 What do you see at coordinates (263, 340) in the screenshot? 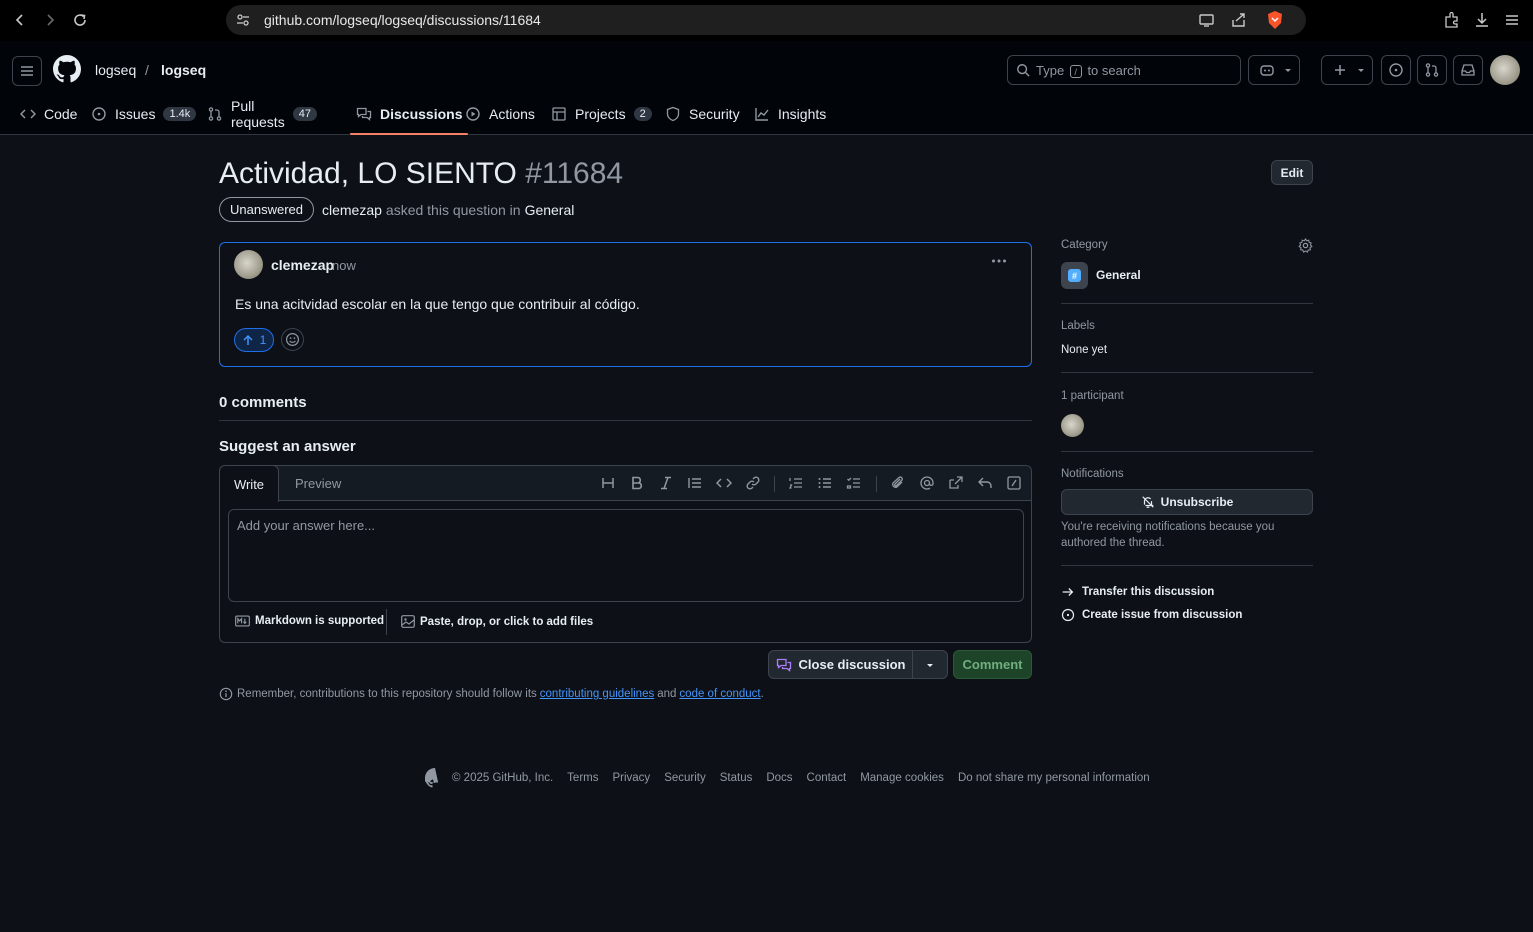
I see `upvote-count: 1` at bounding box center [263, 340].